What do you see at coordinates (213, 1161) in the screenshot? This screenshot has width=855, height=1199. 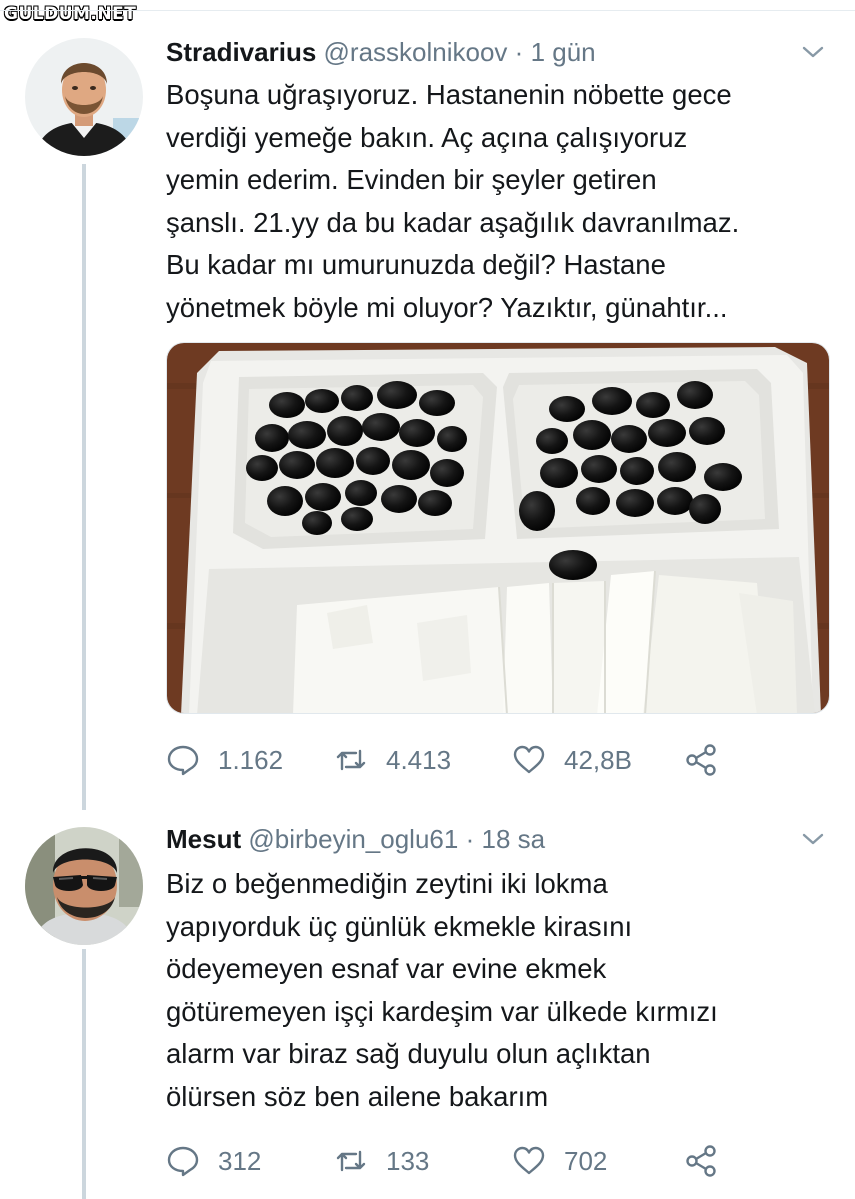 I see `reply-button: 312` at bounding box center [213, 1161].